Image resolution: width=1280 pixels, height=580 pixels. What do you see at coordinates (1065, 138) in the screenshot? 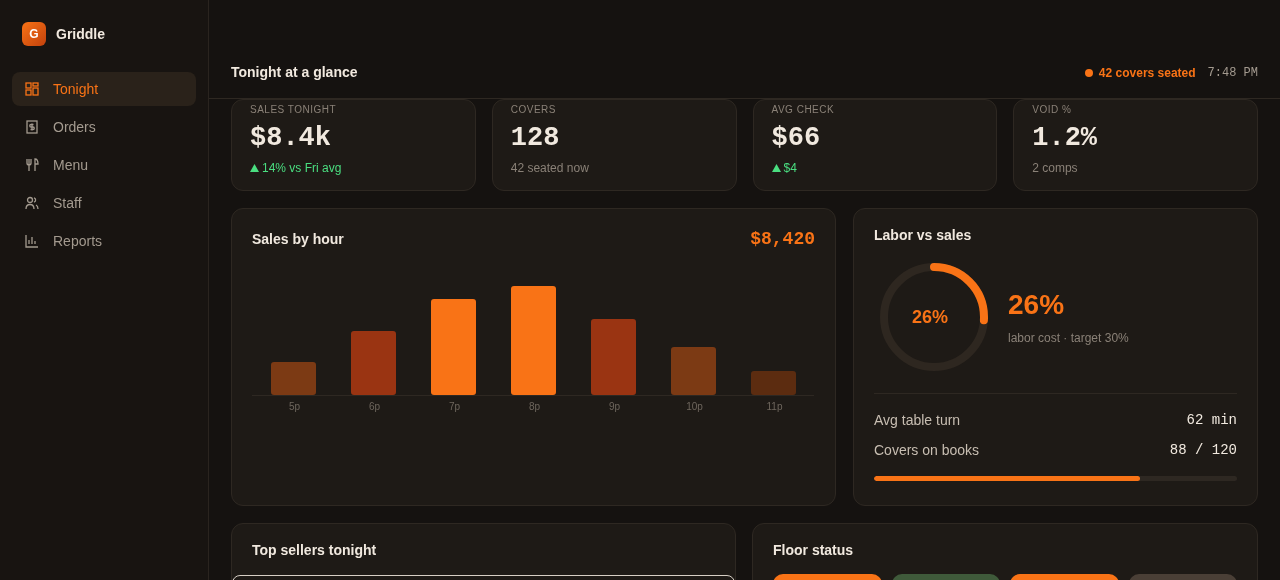
I see `stat-value: 1.2%` at bounding box center [1065, 138].